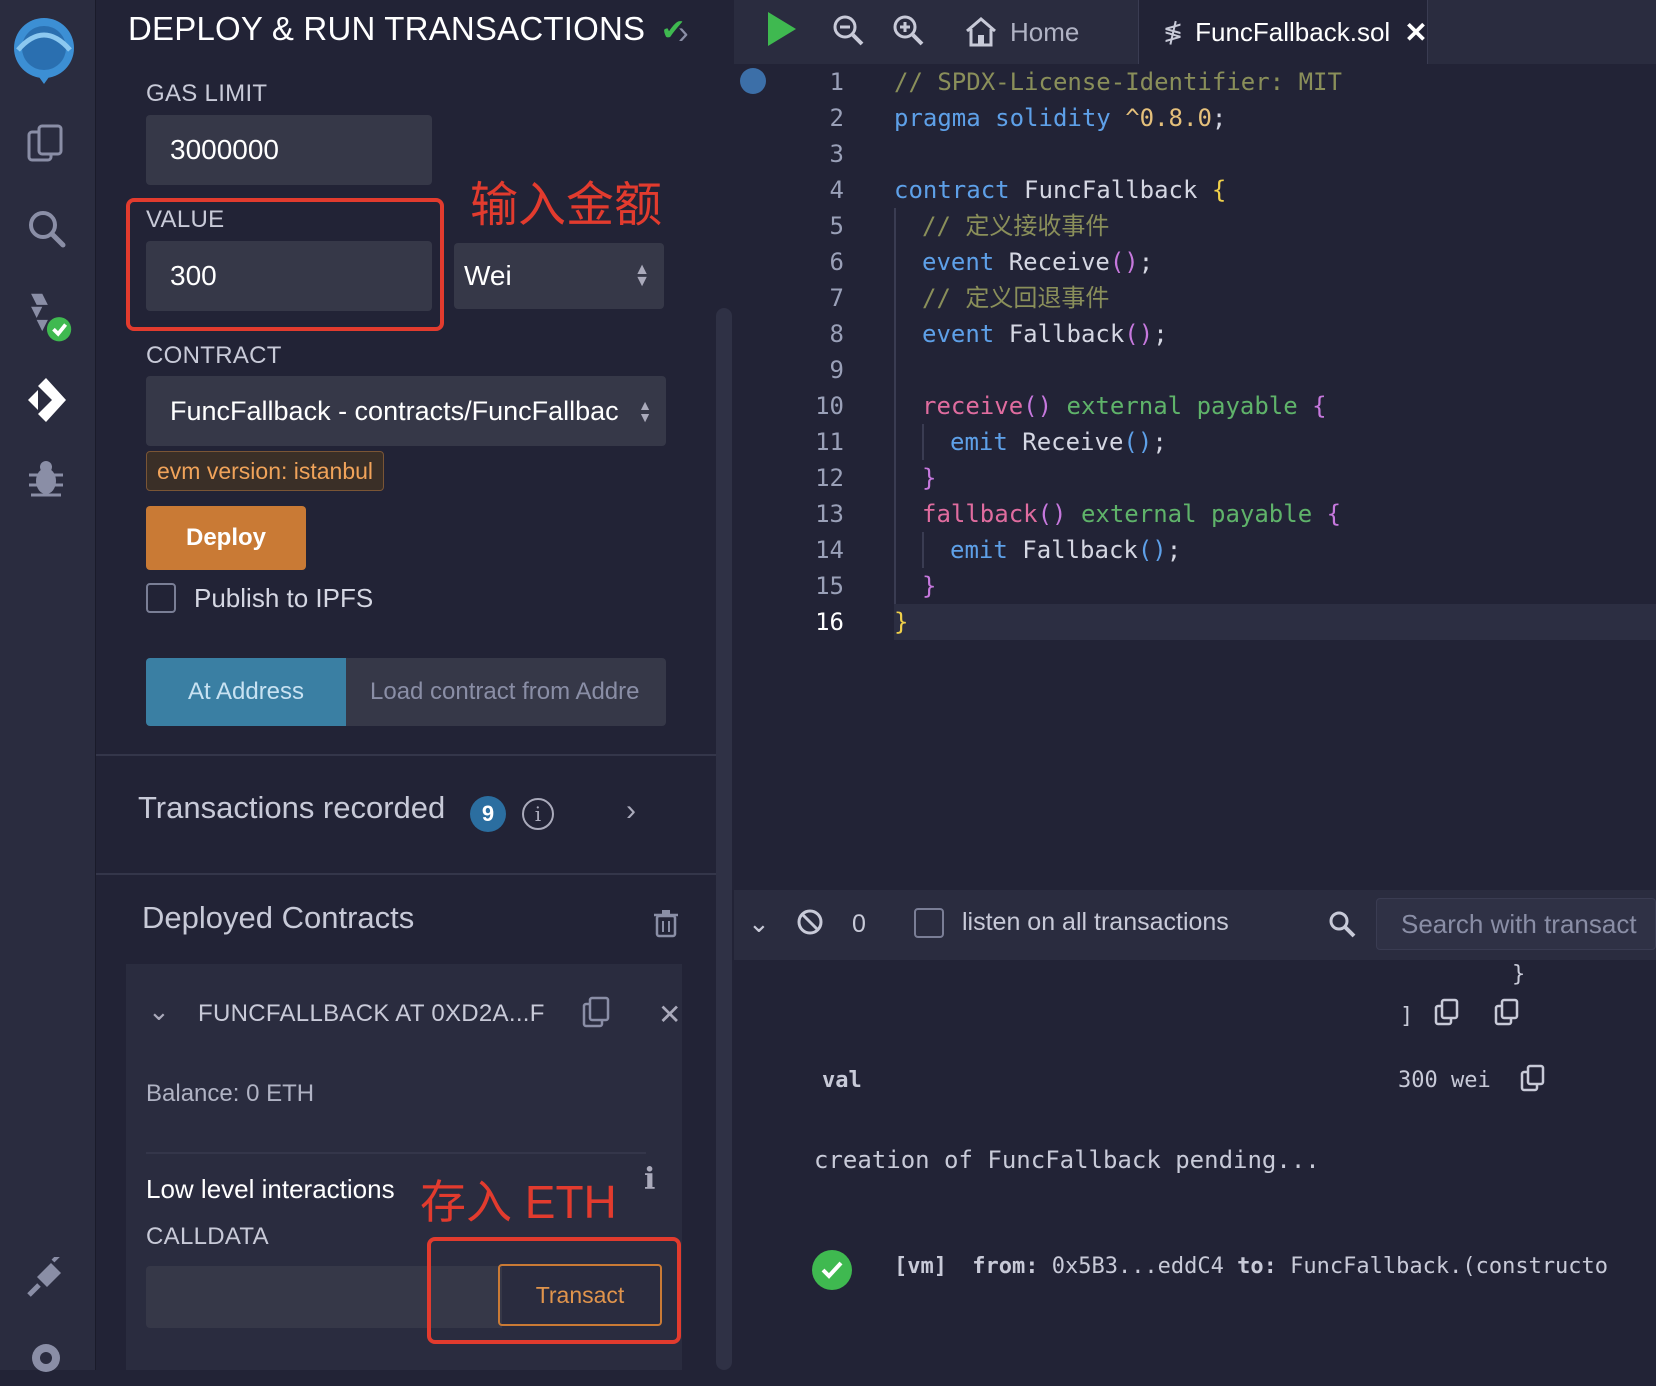 This screenshot has height=1386, width=1656. Describe the element at coordinates (230, 1093) in the screenshot. I see `balance-text: Balance: 0 ETH` at that location.